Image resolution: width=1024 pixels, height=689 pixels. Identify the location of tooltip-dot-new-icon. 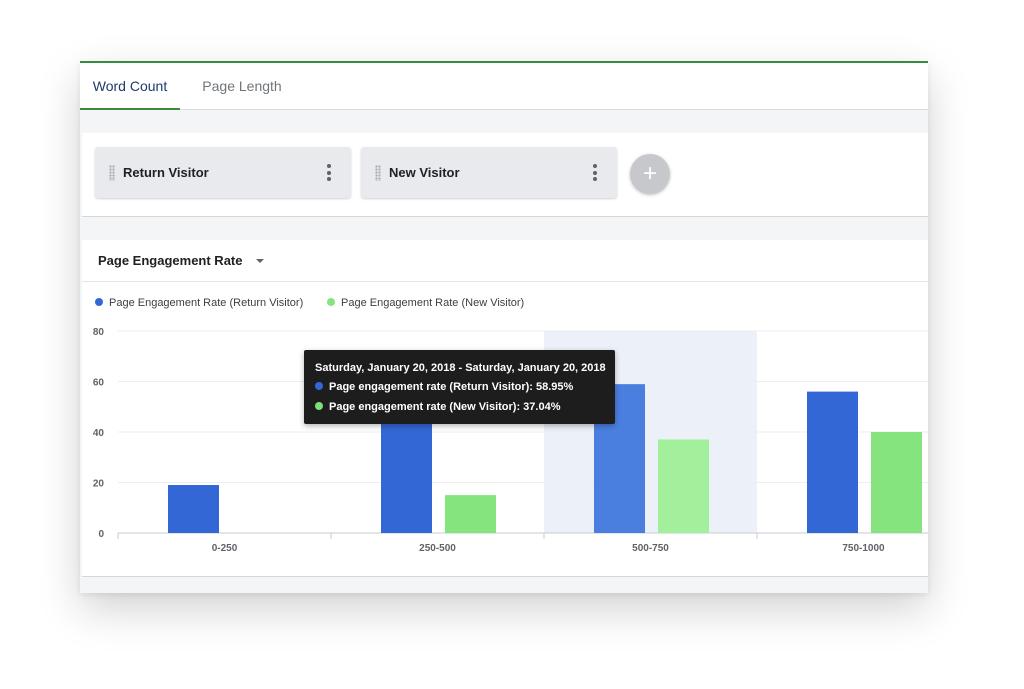
(319, 406).